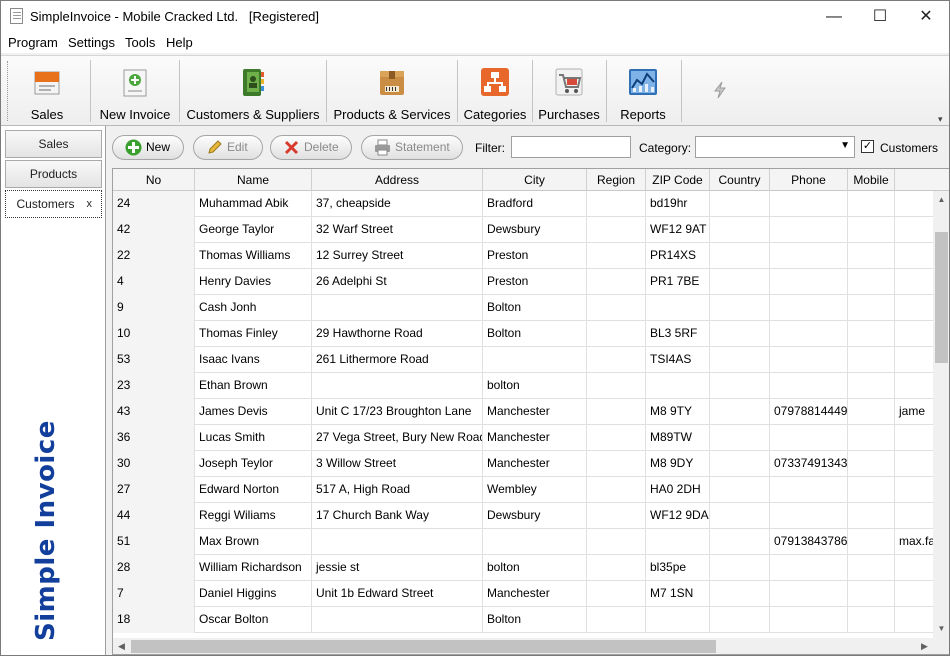  What do you see at coordinates (535, 180) in the screenshot?
I see `column-header-city: City` at bounding box center [535, 180].